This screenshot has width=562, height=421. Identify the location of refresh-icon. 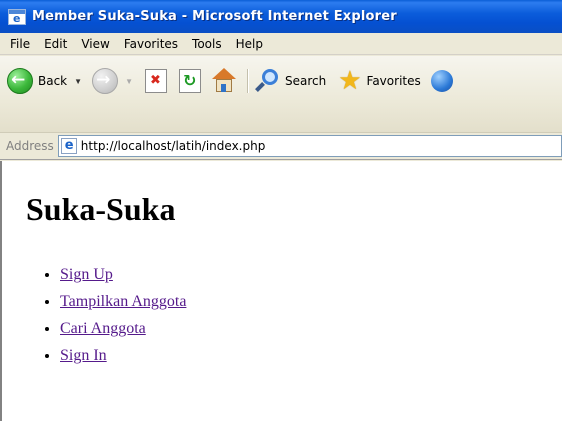
(189, 81).